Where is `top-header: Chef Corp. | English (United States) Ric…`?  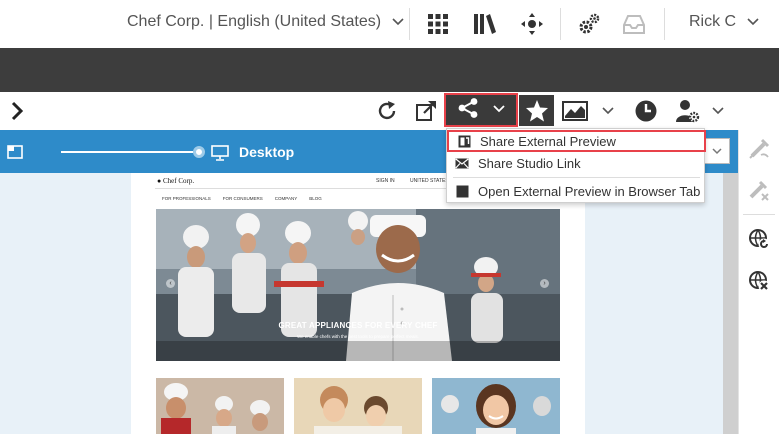
top-header: Chef Corp. | English (United States) Ric… is located at coordinates (389, 24).